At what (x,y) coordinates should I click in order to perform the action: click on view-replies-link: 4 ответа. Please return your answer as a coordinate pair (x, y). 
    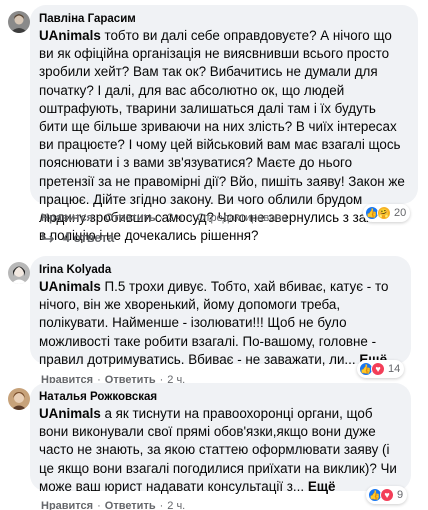
    Looking at the image, I should click on (77, 238).